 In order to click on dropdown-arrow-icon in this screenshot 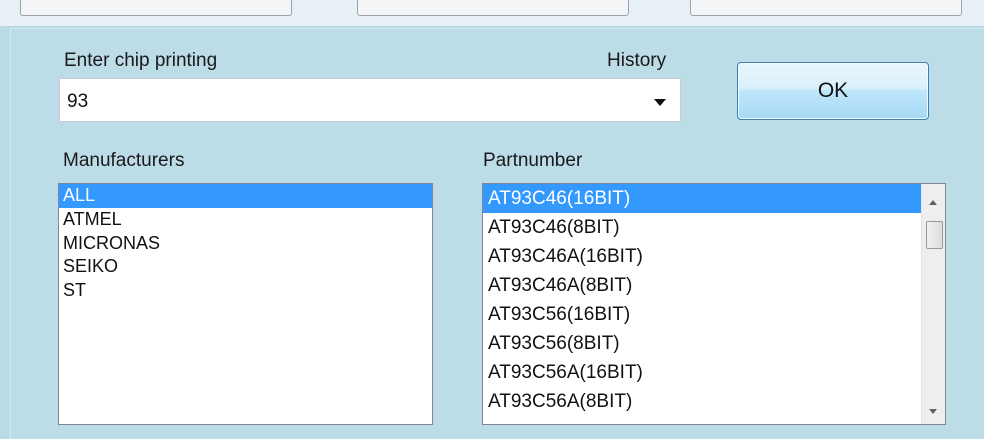, I will do `click(660, 102)`.